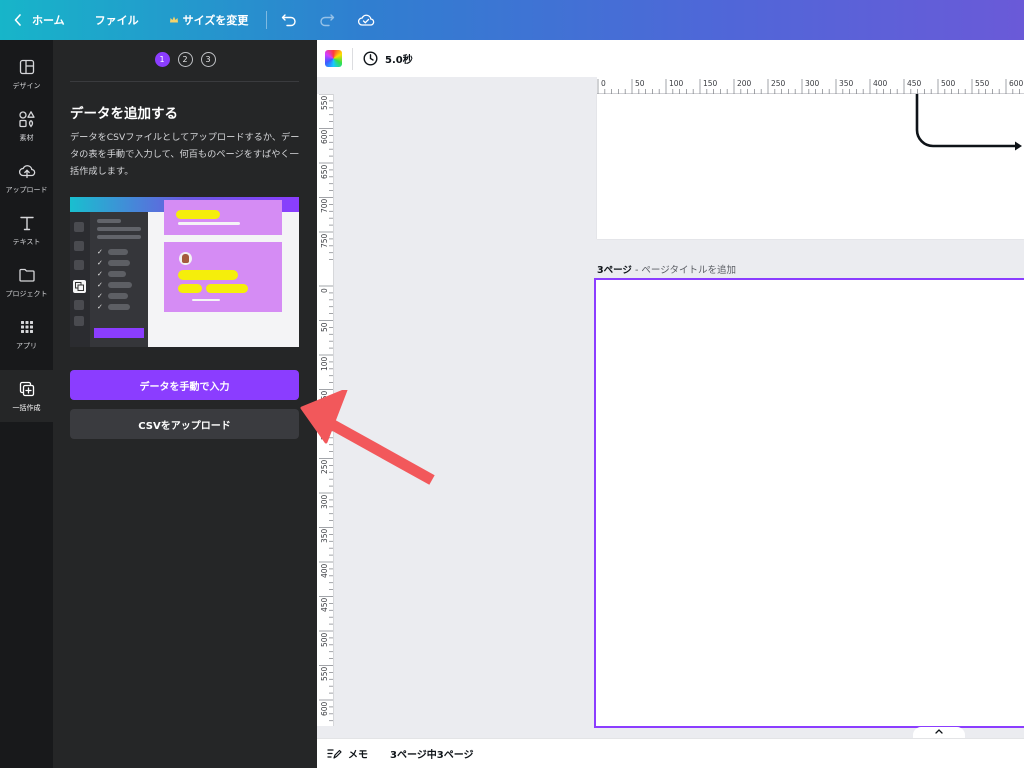 Image resolution: width=1024 pixels, height=768 pixels. I want to click on chevron-up-icon, so click(939, 731).